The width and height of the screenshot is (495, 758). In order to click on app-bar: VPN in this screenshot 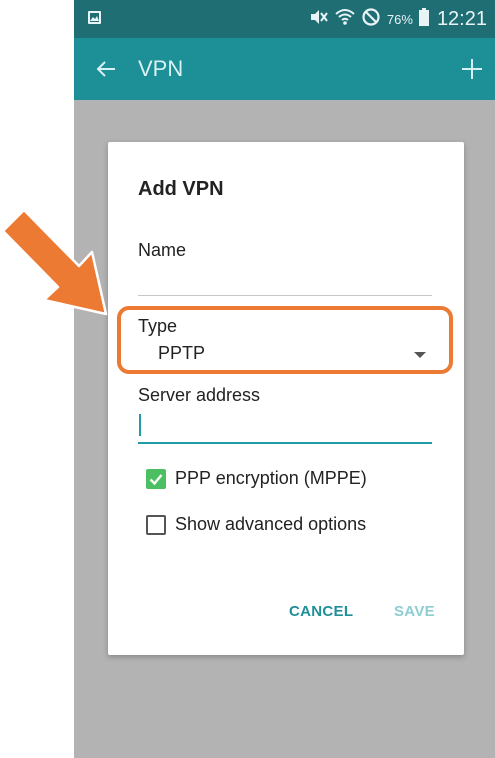, I will do `click(284, 69)`.